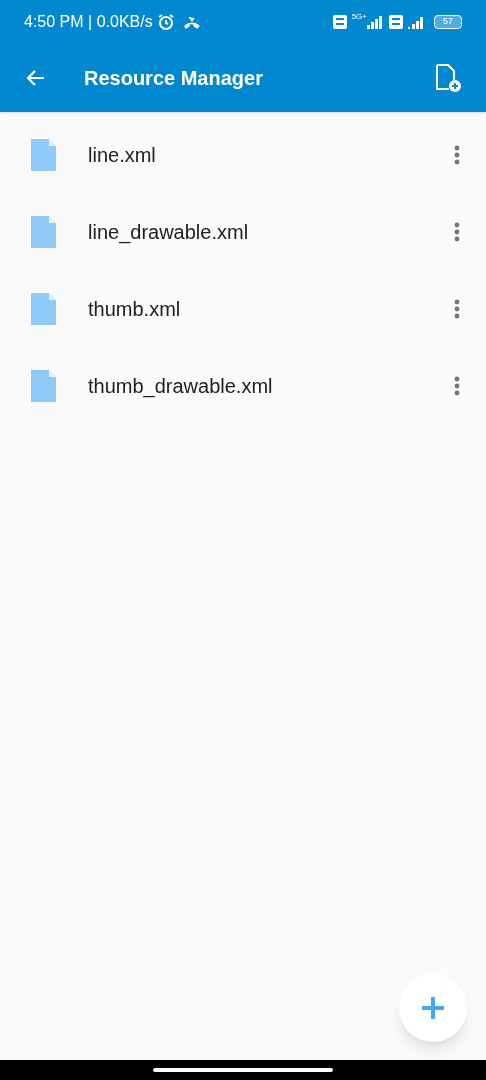 This screenshot has width=486, height=1080. Describe the element at coordinates (271, 154) in the screenshot. I see `file-name: line.xml` at that location.